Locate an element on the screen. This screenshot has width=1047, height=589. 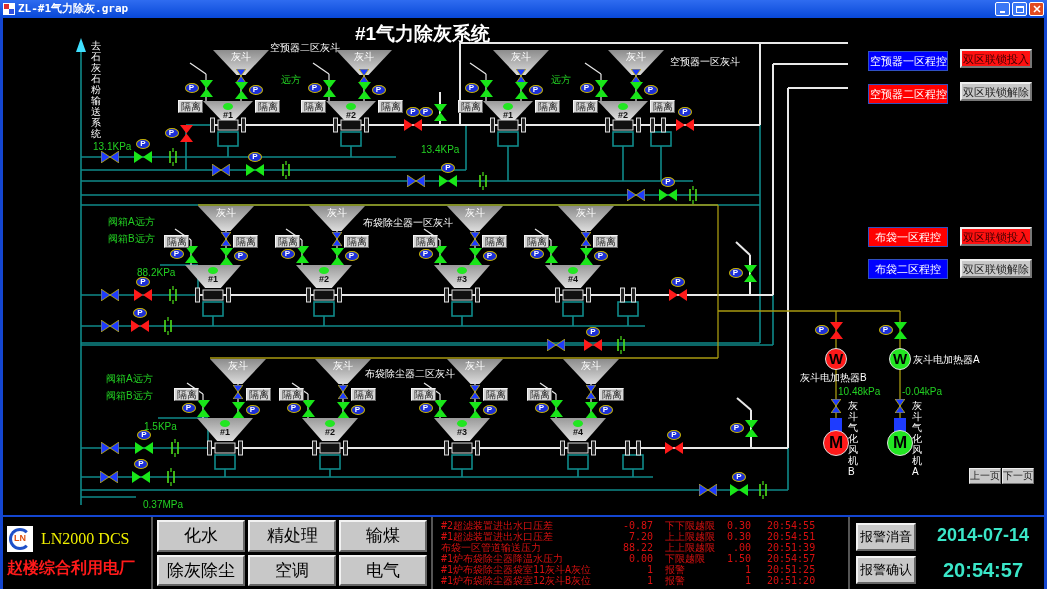
close-button is located at coordinates (1036, 9).